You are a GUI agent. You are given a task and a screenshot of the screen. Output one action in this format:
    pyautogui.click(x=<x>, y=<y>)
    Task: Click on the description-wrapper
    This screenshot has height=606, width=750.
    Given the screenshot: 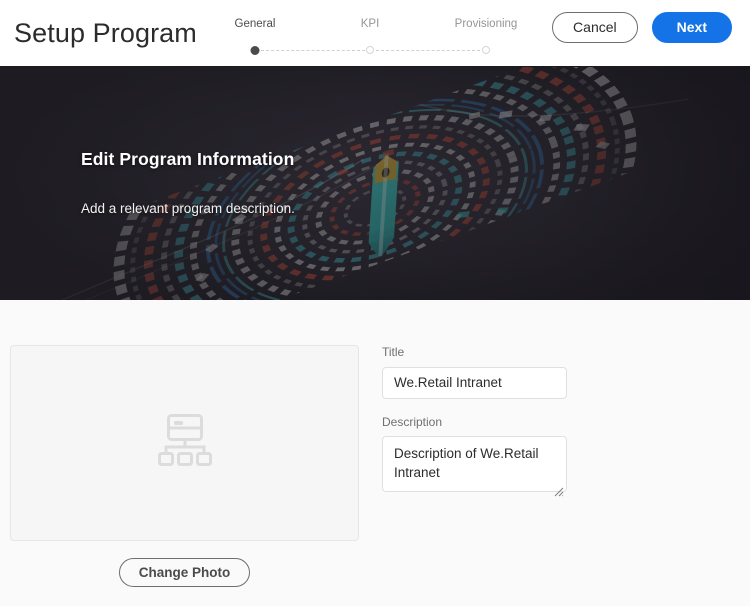 What is the action you would take?
    pyautogui.click(x=474, y=466)
    